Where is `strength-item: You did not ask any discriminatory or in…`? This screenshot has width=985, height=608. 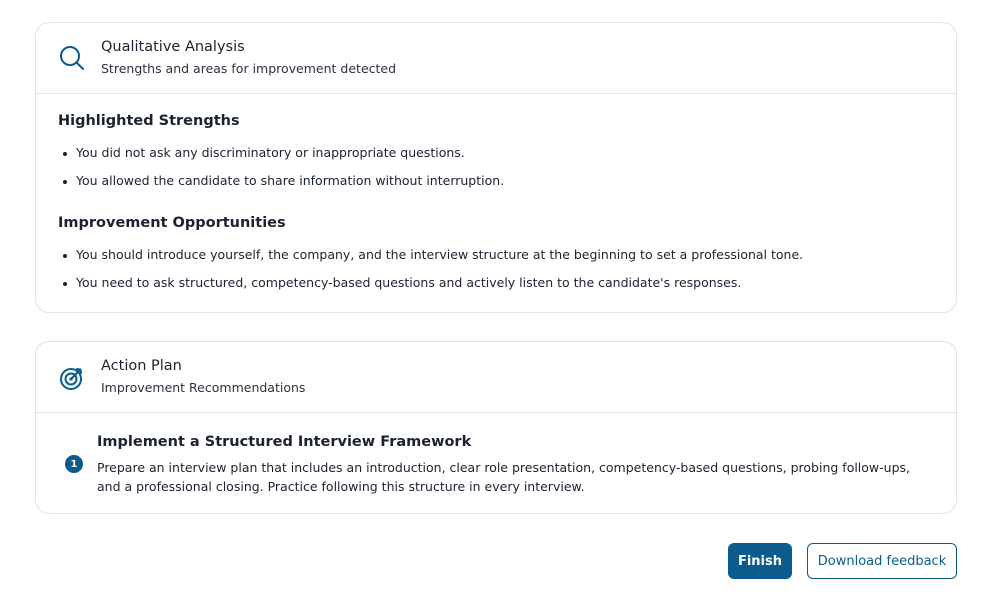 strength-item: You did not ask any discriminatory or in… is located at coordinates (264, 152).